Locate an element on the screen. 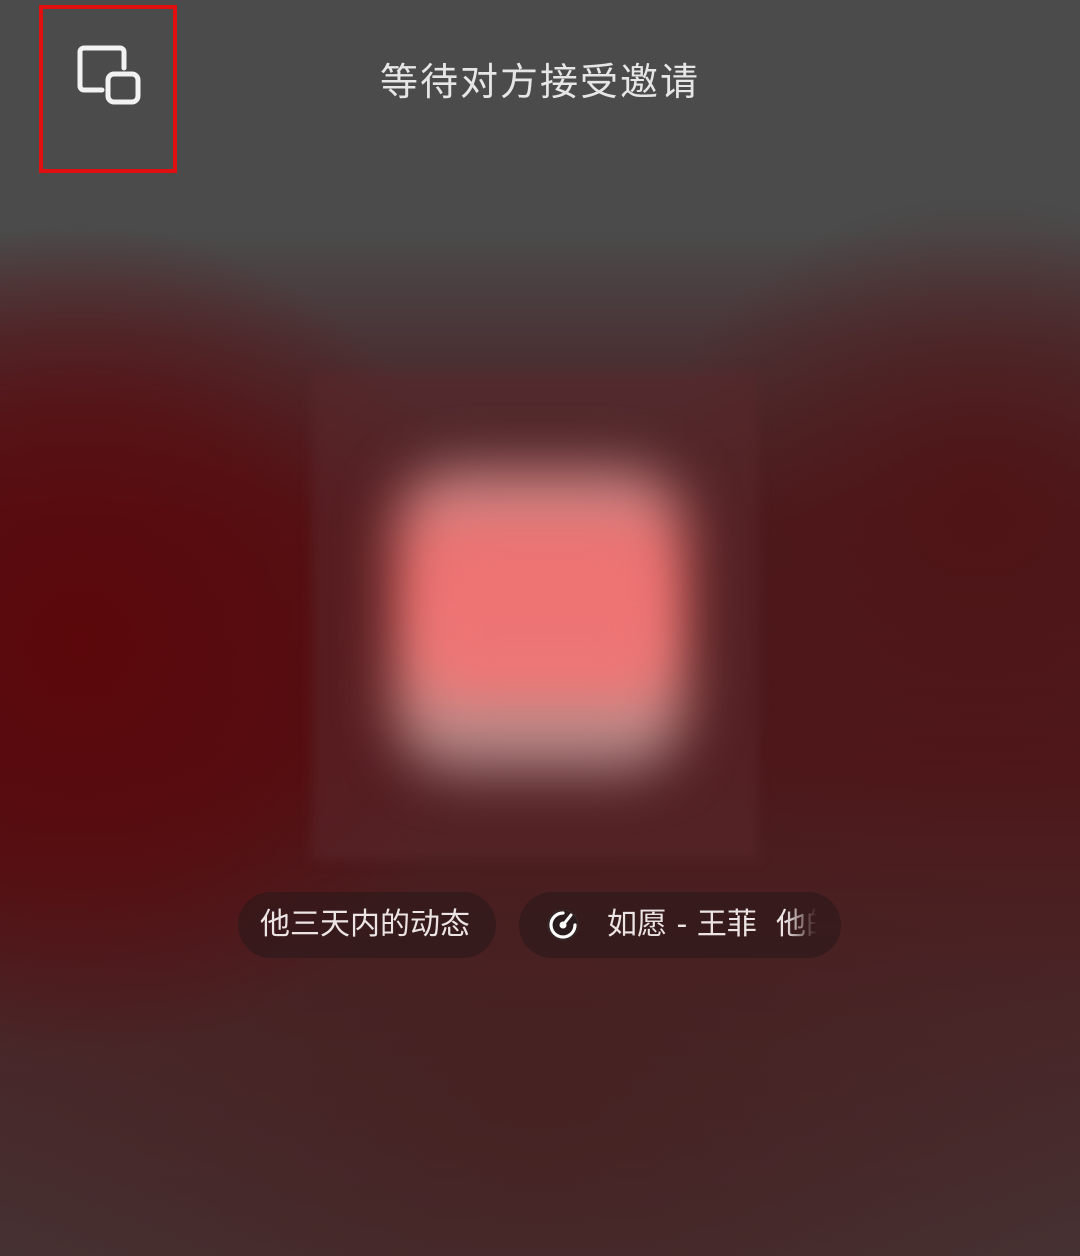 The height and width of the screenshot is (1256, 1080). moments-chip: 他三天内的动态 is located at coordinates (367, 925).